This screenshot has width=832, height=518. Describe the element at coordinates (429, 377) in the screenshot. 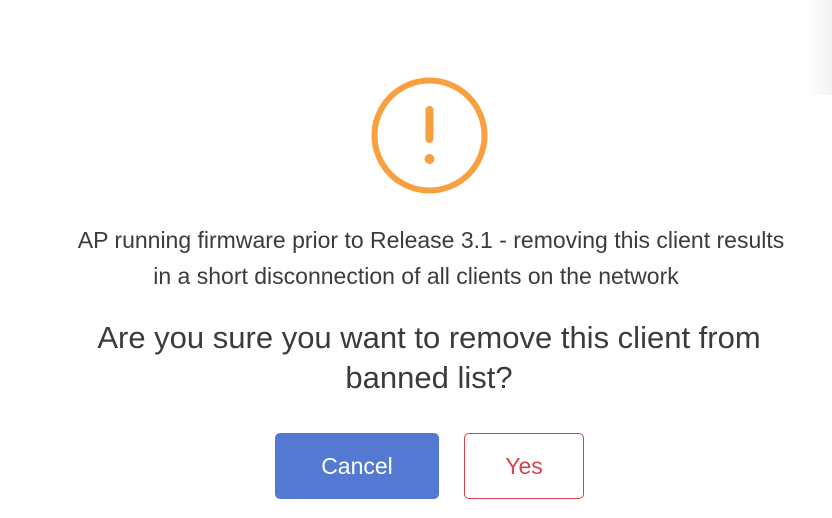

I see `question-line-2: banned list?` at that location.